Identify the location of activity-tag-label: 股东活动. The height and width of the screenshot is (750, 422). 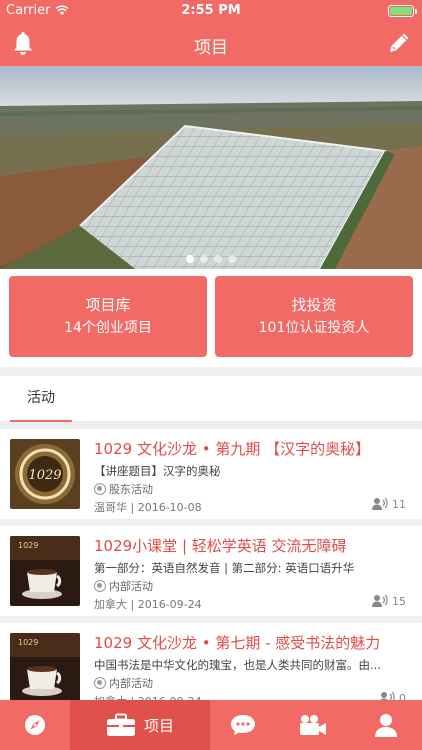
(131, 489).